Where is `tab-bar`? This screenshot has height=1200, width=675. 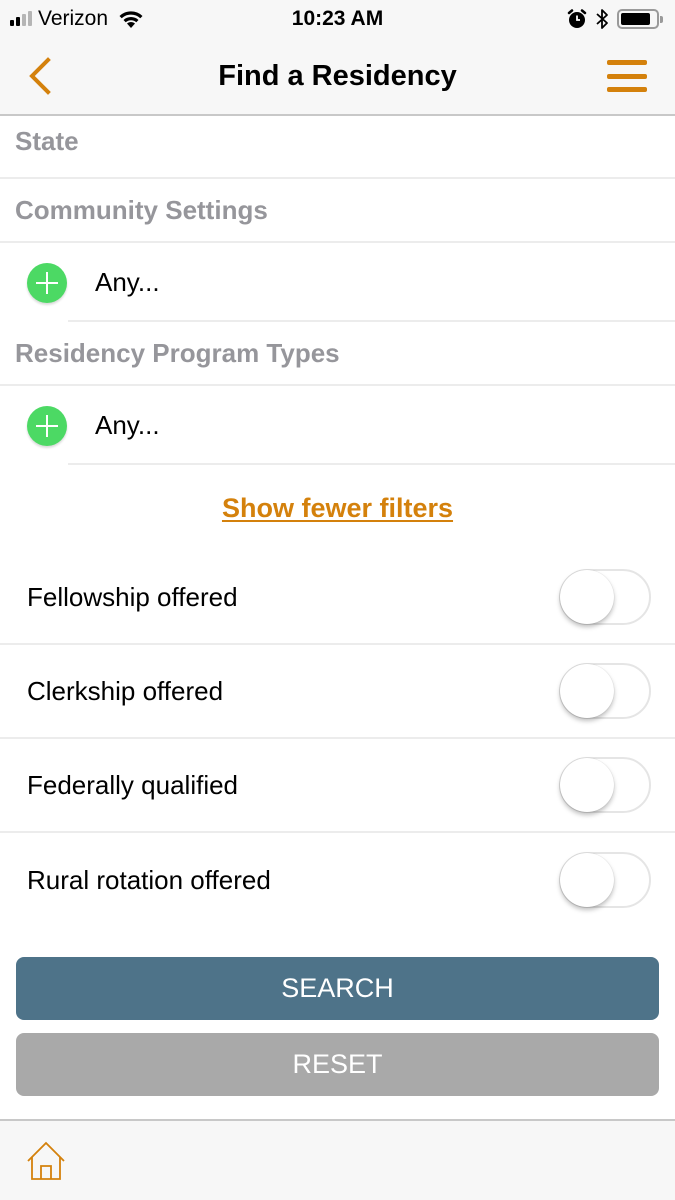 tab-bar is located at coordinates (337, 1159).